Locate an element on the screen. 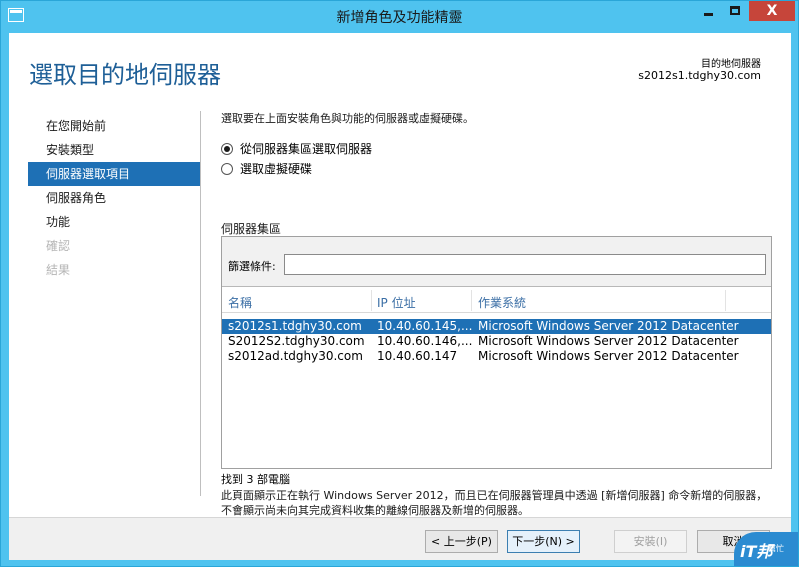  nav-item-results: 結果 is located at coordinates (58, 270).